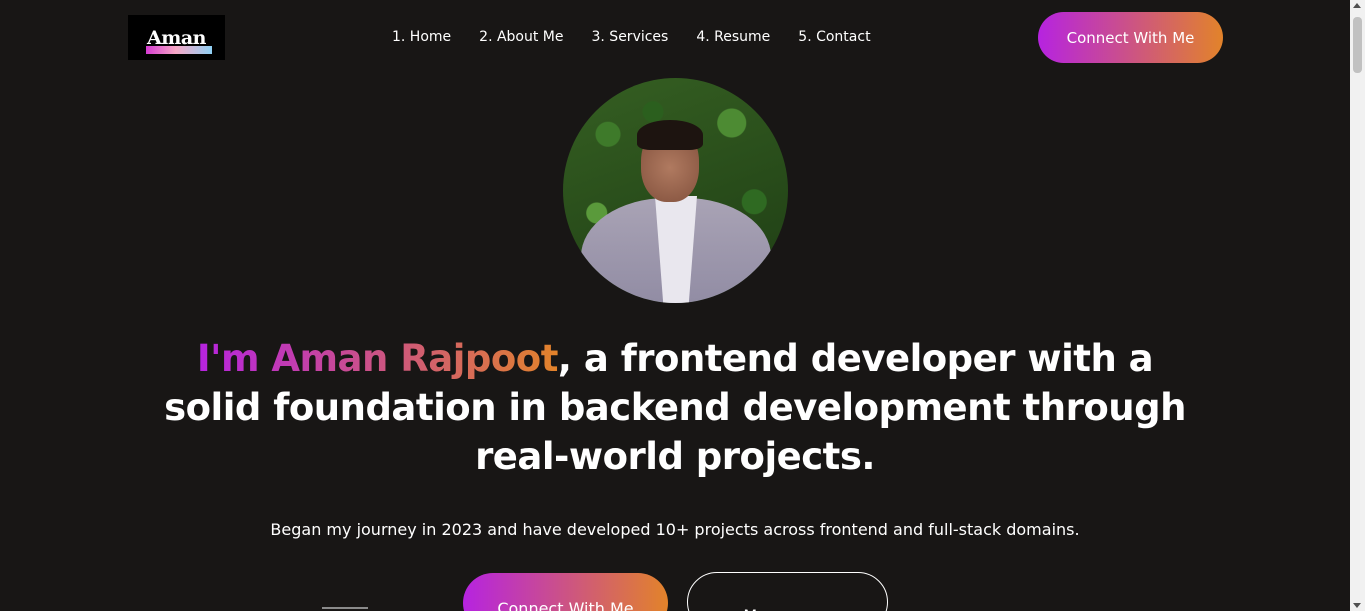 This screenshot has width=1365, height=611. Describe the element at coordinates (733, 37) in the screenshot. I see `nav-item-resume: 4. Resume` at that location.